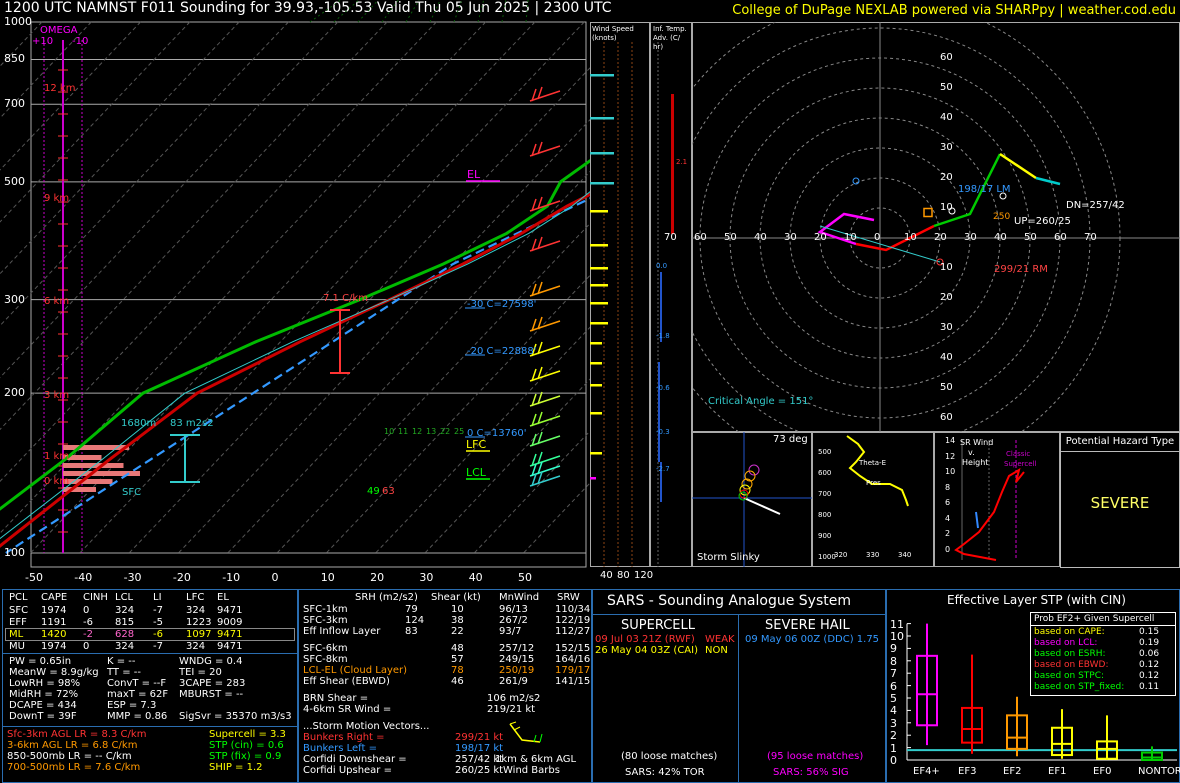 The height and width of the screenshot is (783, 1180). What do you see at coordinates (231, 577) in the screenshot?
I see `temp-axis-label: -10` at bounding box center [231, 577].